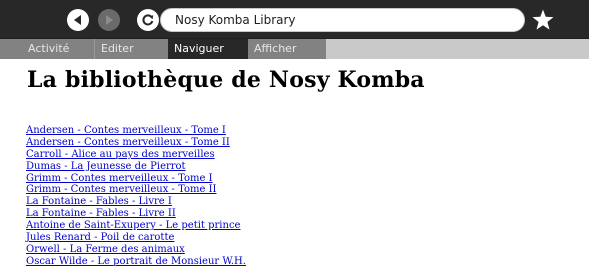  Describe the element at coordinates (136, 153) in the screenshot. I see `list-item: Carroll - Alice au pays des merveilles` at that location.